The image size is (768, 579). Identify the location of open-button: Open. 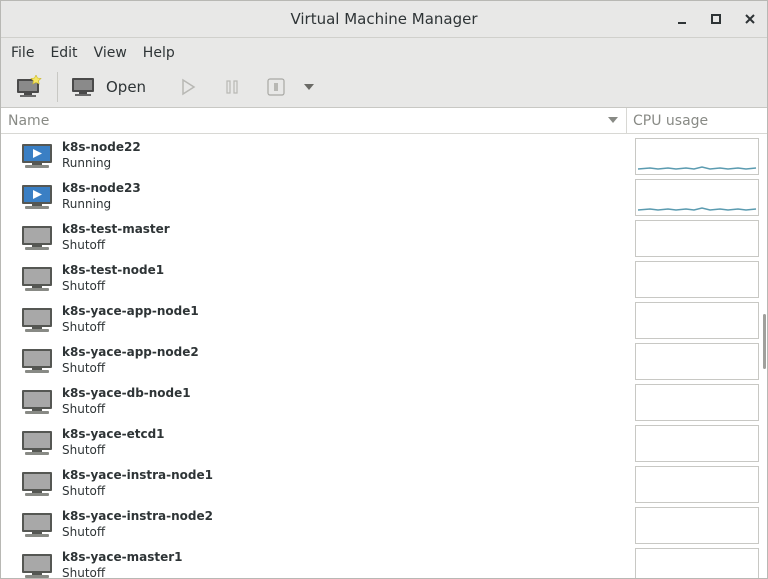
(108, 87).